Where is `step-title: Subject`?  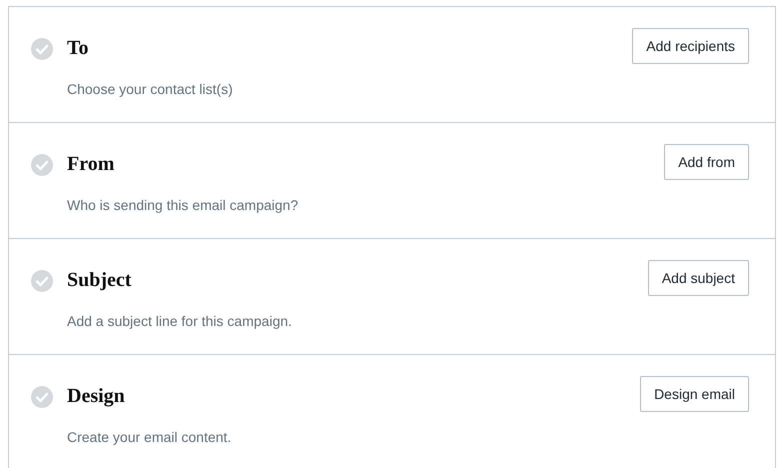 step-title: Subject is located at coordinates (99, 280).